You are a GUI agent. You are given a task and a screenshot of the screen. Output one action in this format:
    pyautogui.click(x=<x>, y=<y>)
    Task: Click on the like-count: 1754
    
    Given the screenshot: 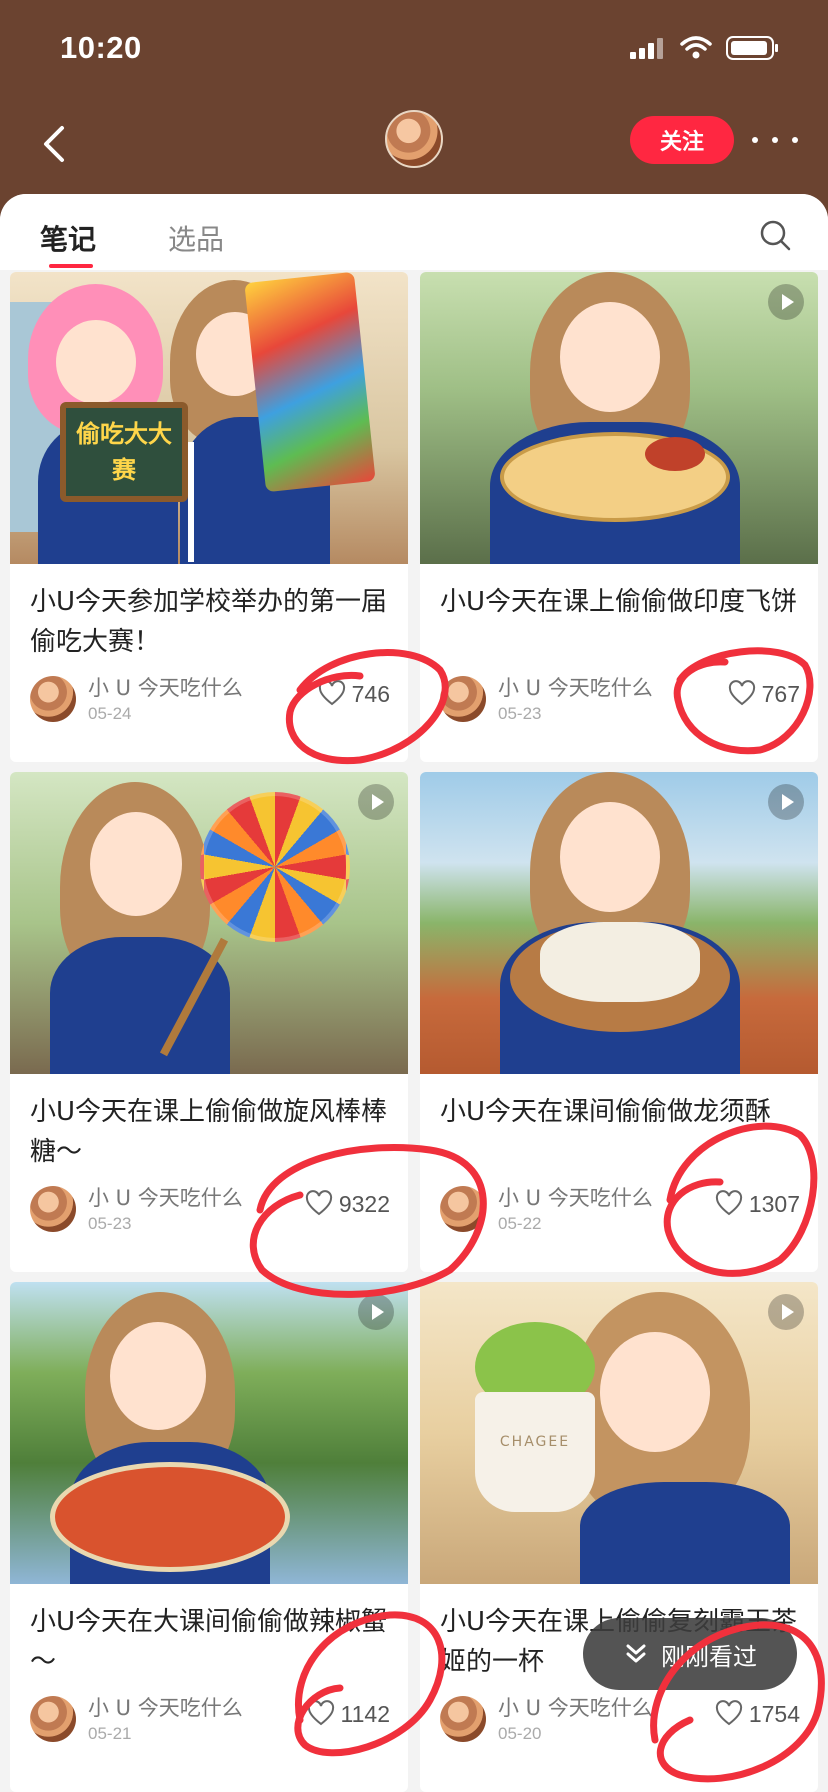 What is the action you would take?
    pyautogui.click(x=774, y=1713)
    